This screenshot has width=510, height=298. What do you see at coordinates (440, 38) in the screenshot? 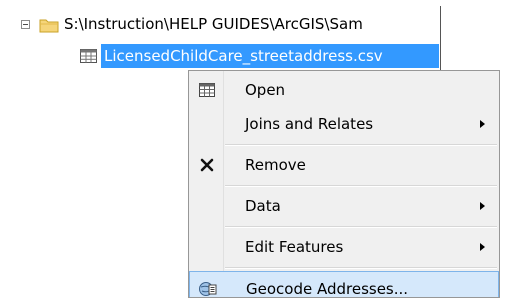
I see `divider` at bounding box center [440, 38].